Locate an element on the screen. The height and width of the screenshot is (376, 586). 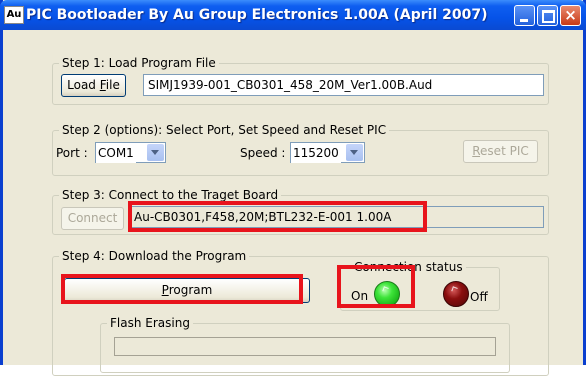
program-button-highlight is located at coordinates (182, 289).